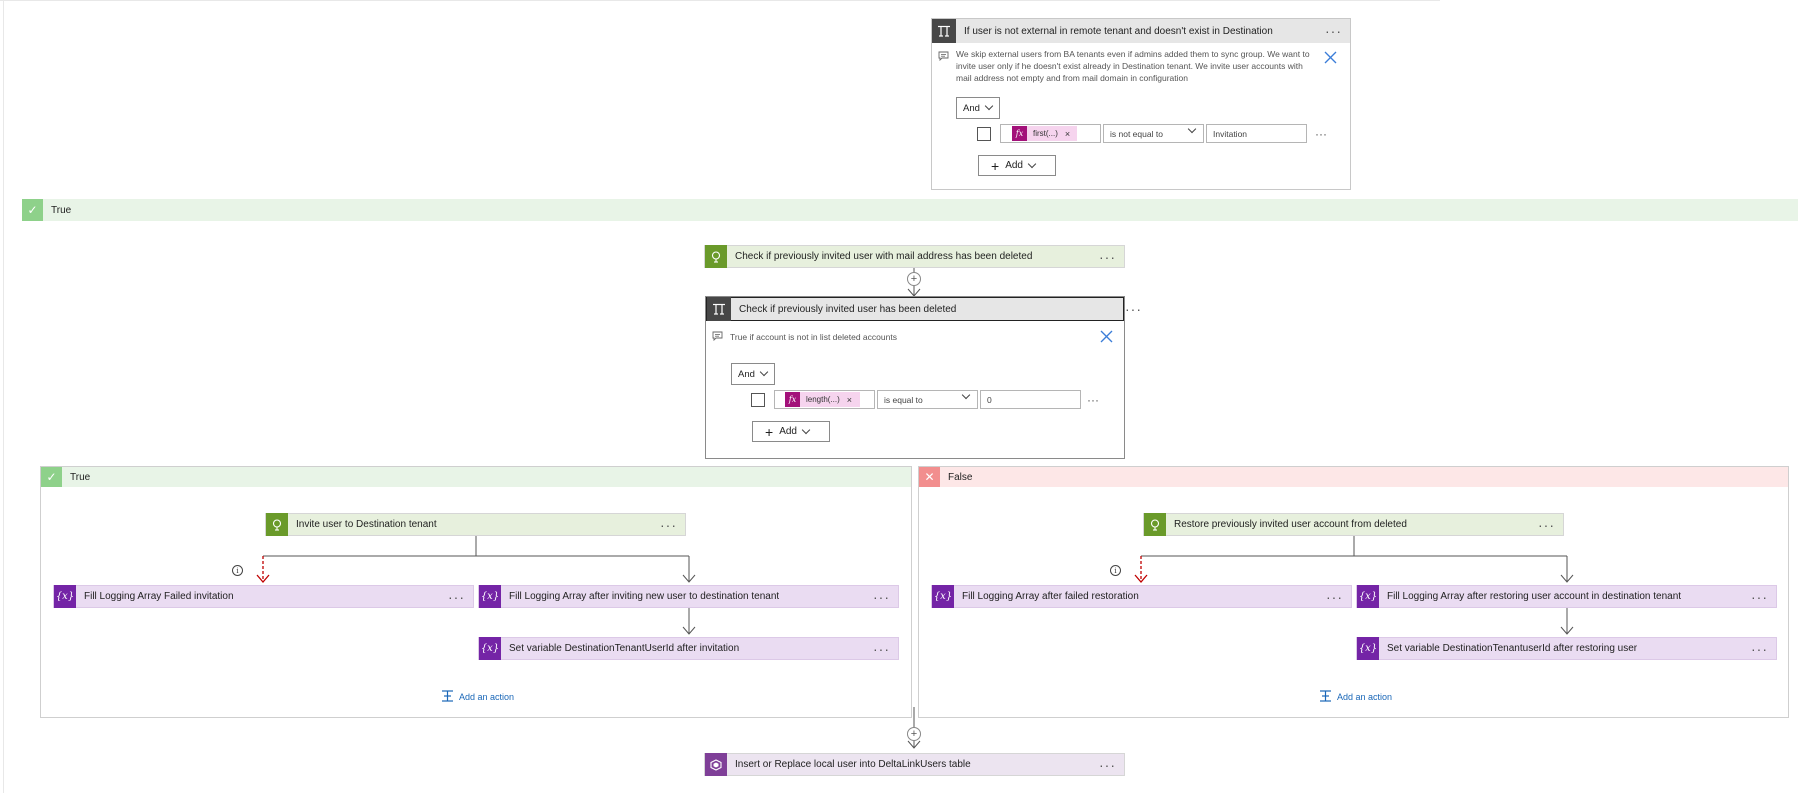 This screenshot has width=1798, height=793. I want to click on outer-true-label: True, so click(61, 210).